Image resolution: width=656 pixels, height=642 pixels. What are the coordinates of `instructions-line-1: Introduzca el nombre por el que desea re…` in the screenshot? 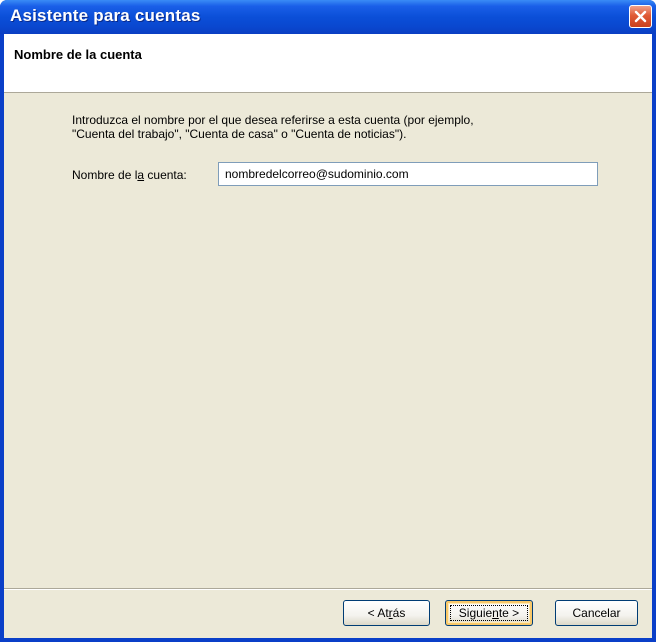 It's located at (273, 120).